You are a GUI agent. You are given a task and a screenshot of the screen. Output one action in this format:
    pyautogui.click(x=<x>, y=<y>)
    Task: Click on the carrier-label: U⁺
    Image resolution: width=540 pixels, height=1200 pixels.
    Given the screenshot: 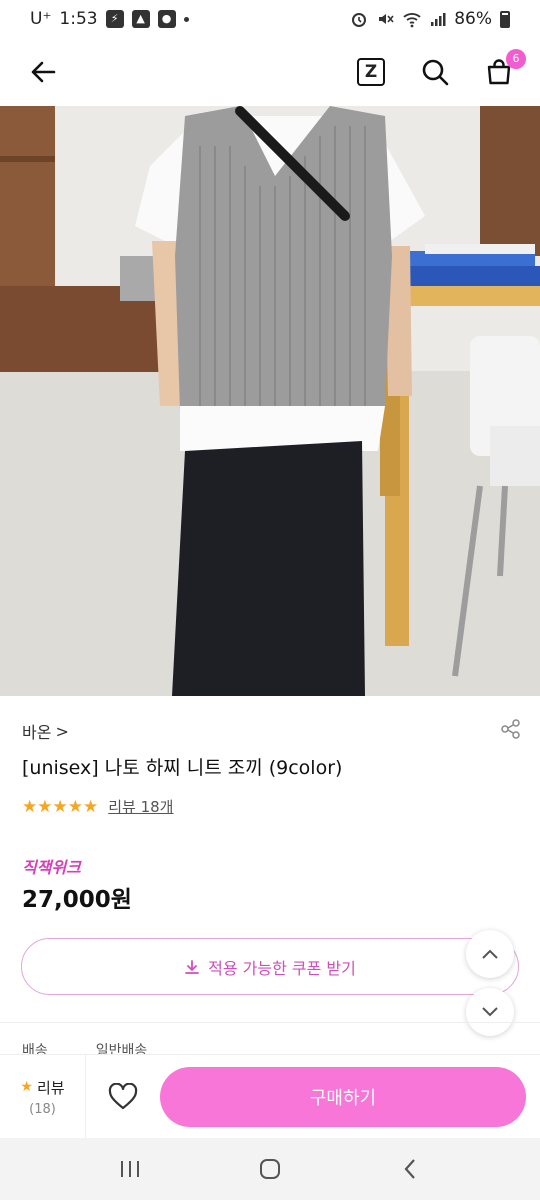 What is the action you would take?
    pyautogui.click(x=41, y=19)
    